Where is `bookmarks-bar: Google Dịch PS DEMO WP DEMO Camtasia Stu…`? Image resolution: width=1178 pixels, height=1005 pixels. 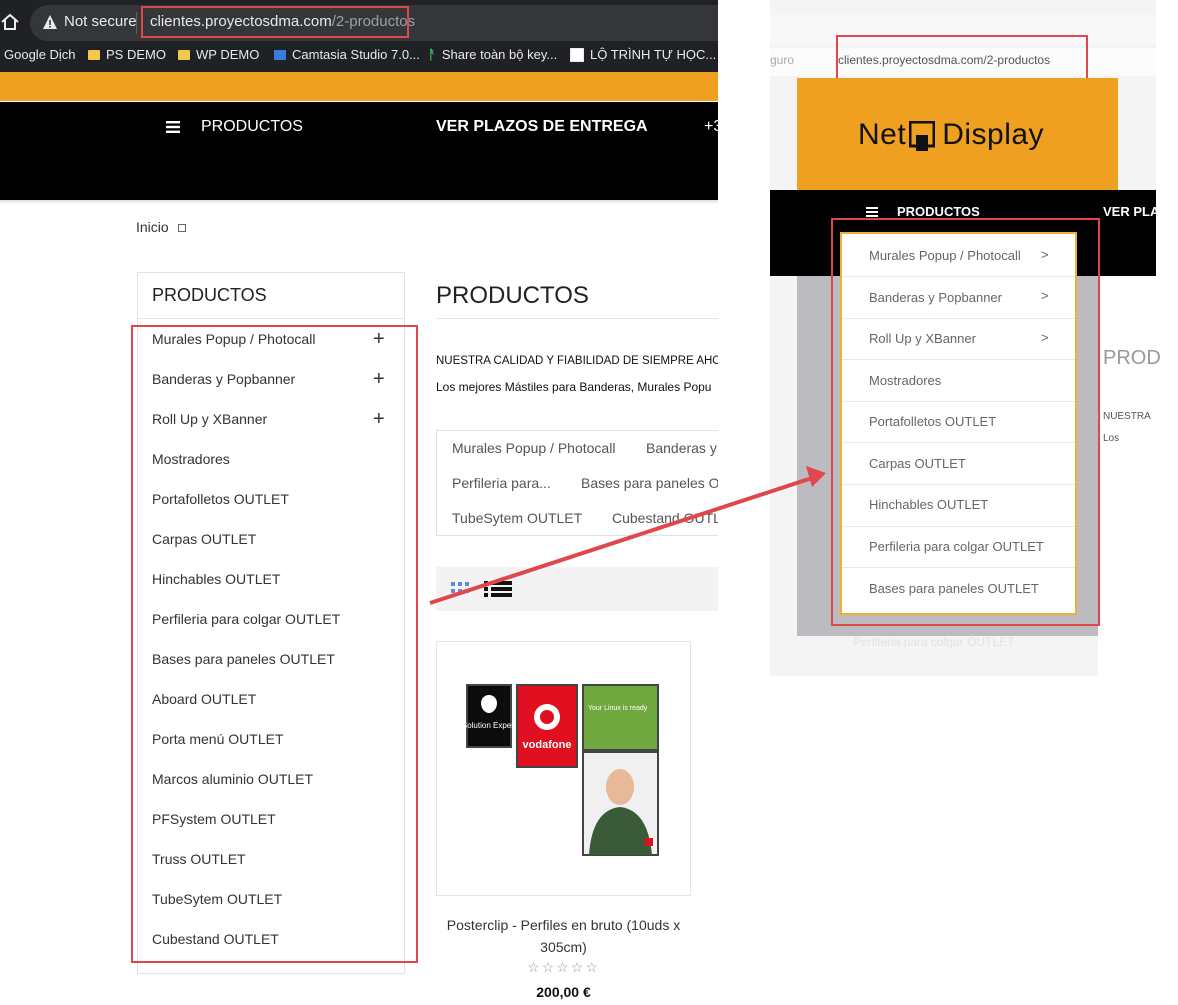
bookmarks-bar: Google Dịch PS DEMO WP DEMO Camtasia Stu… is located at coordinates (359, 59).